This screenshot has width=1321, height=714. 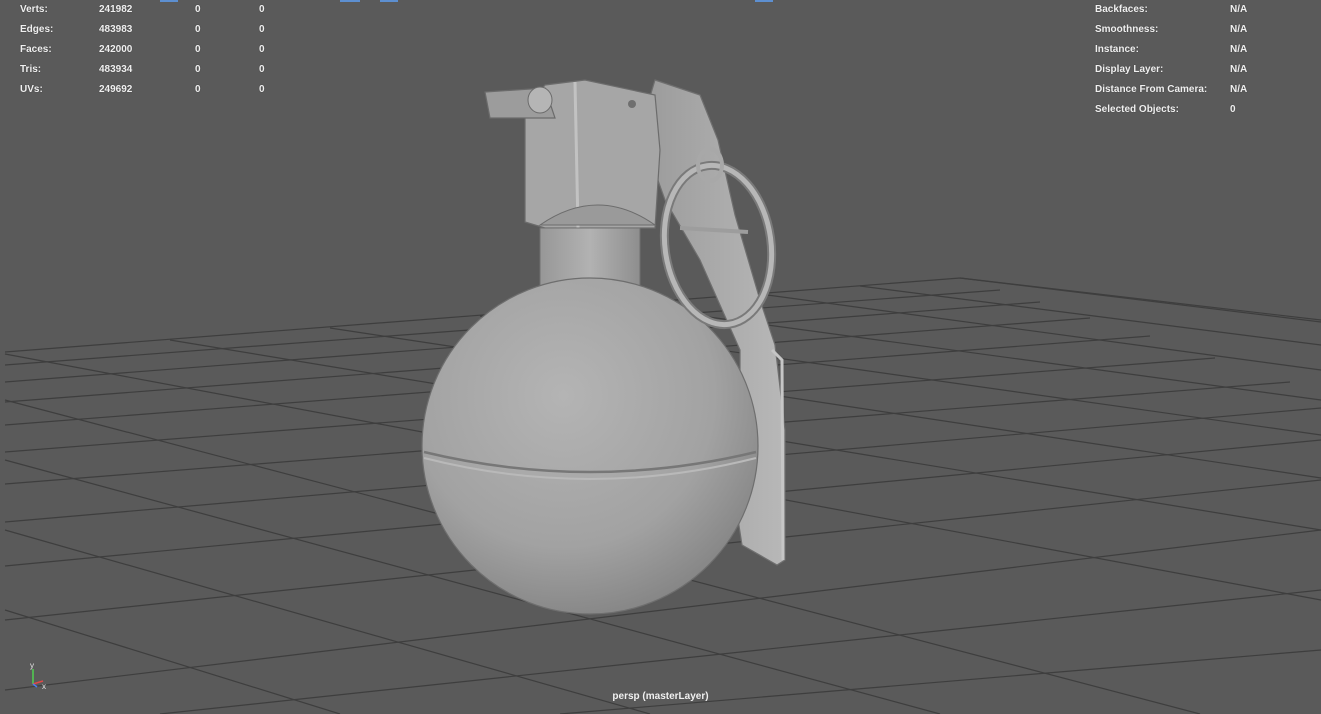 I want to click on hud-label: UVs:, so click(x=31, y=89).